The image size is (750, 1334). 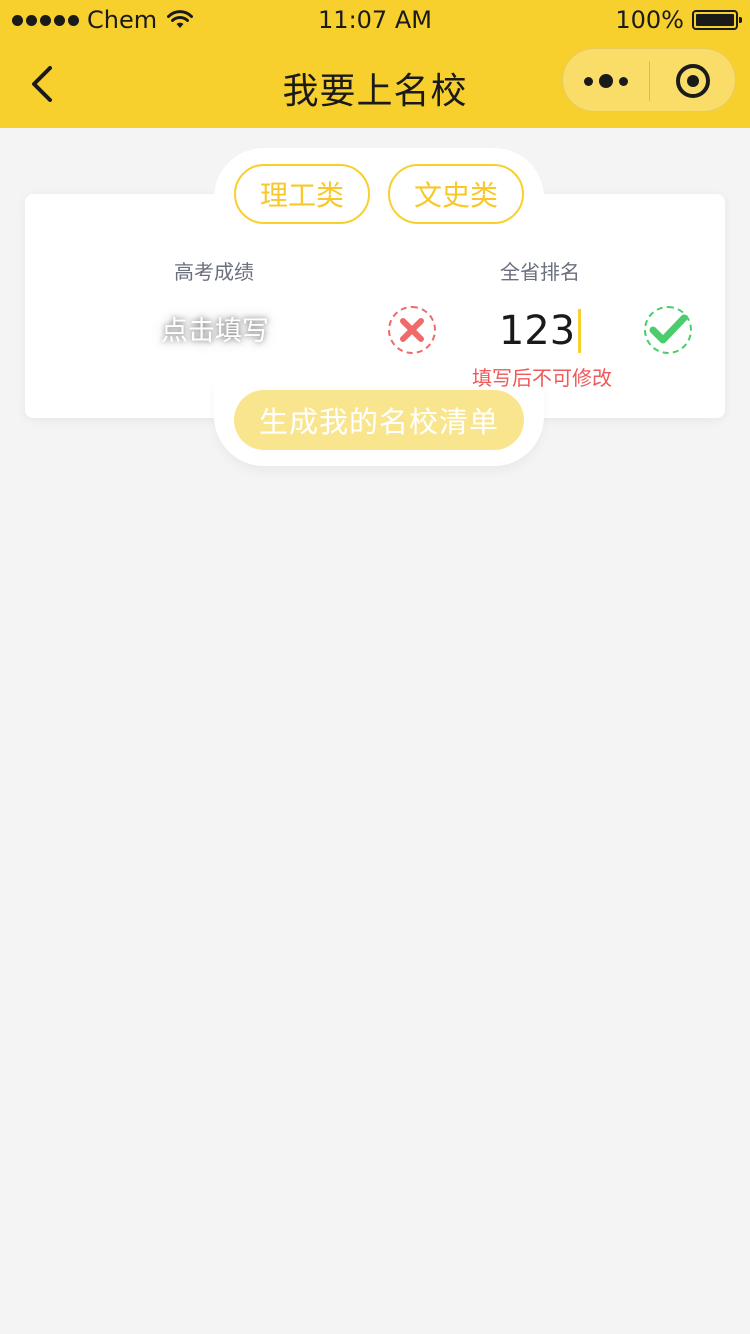 What do you see at coordinates (588, 81) in the screenshot?
I see `more-dots-icon` at bounding box center [588, 81].